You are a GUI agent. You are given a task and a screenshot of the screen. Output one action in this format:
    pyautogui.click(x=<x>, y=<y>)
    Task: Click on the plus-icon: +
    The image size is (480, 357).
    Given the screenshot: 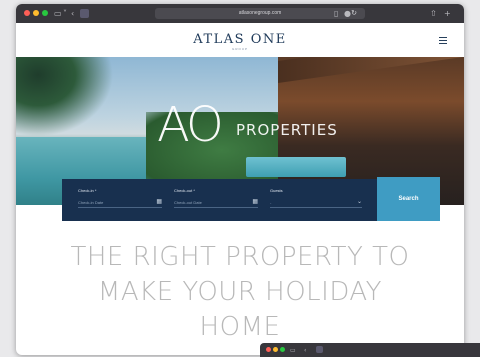 What is the action you would take?
    pyautogui.click(x=447, y=13)
    